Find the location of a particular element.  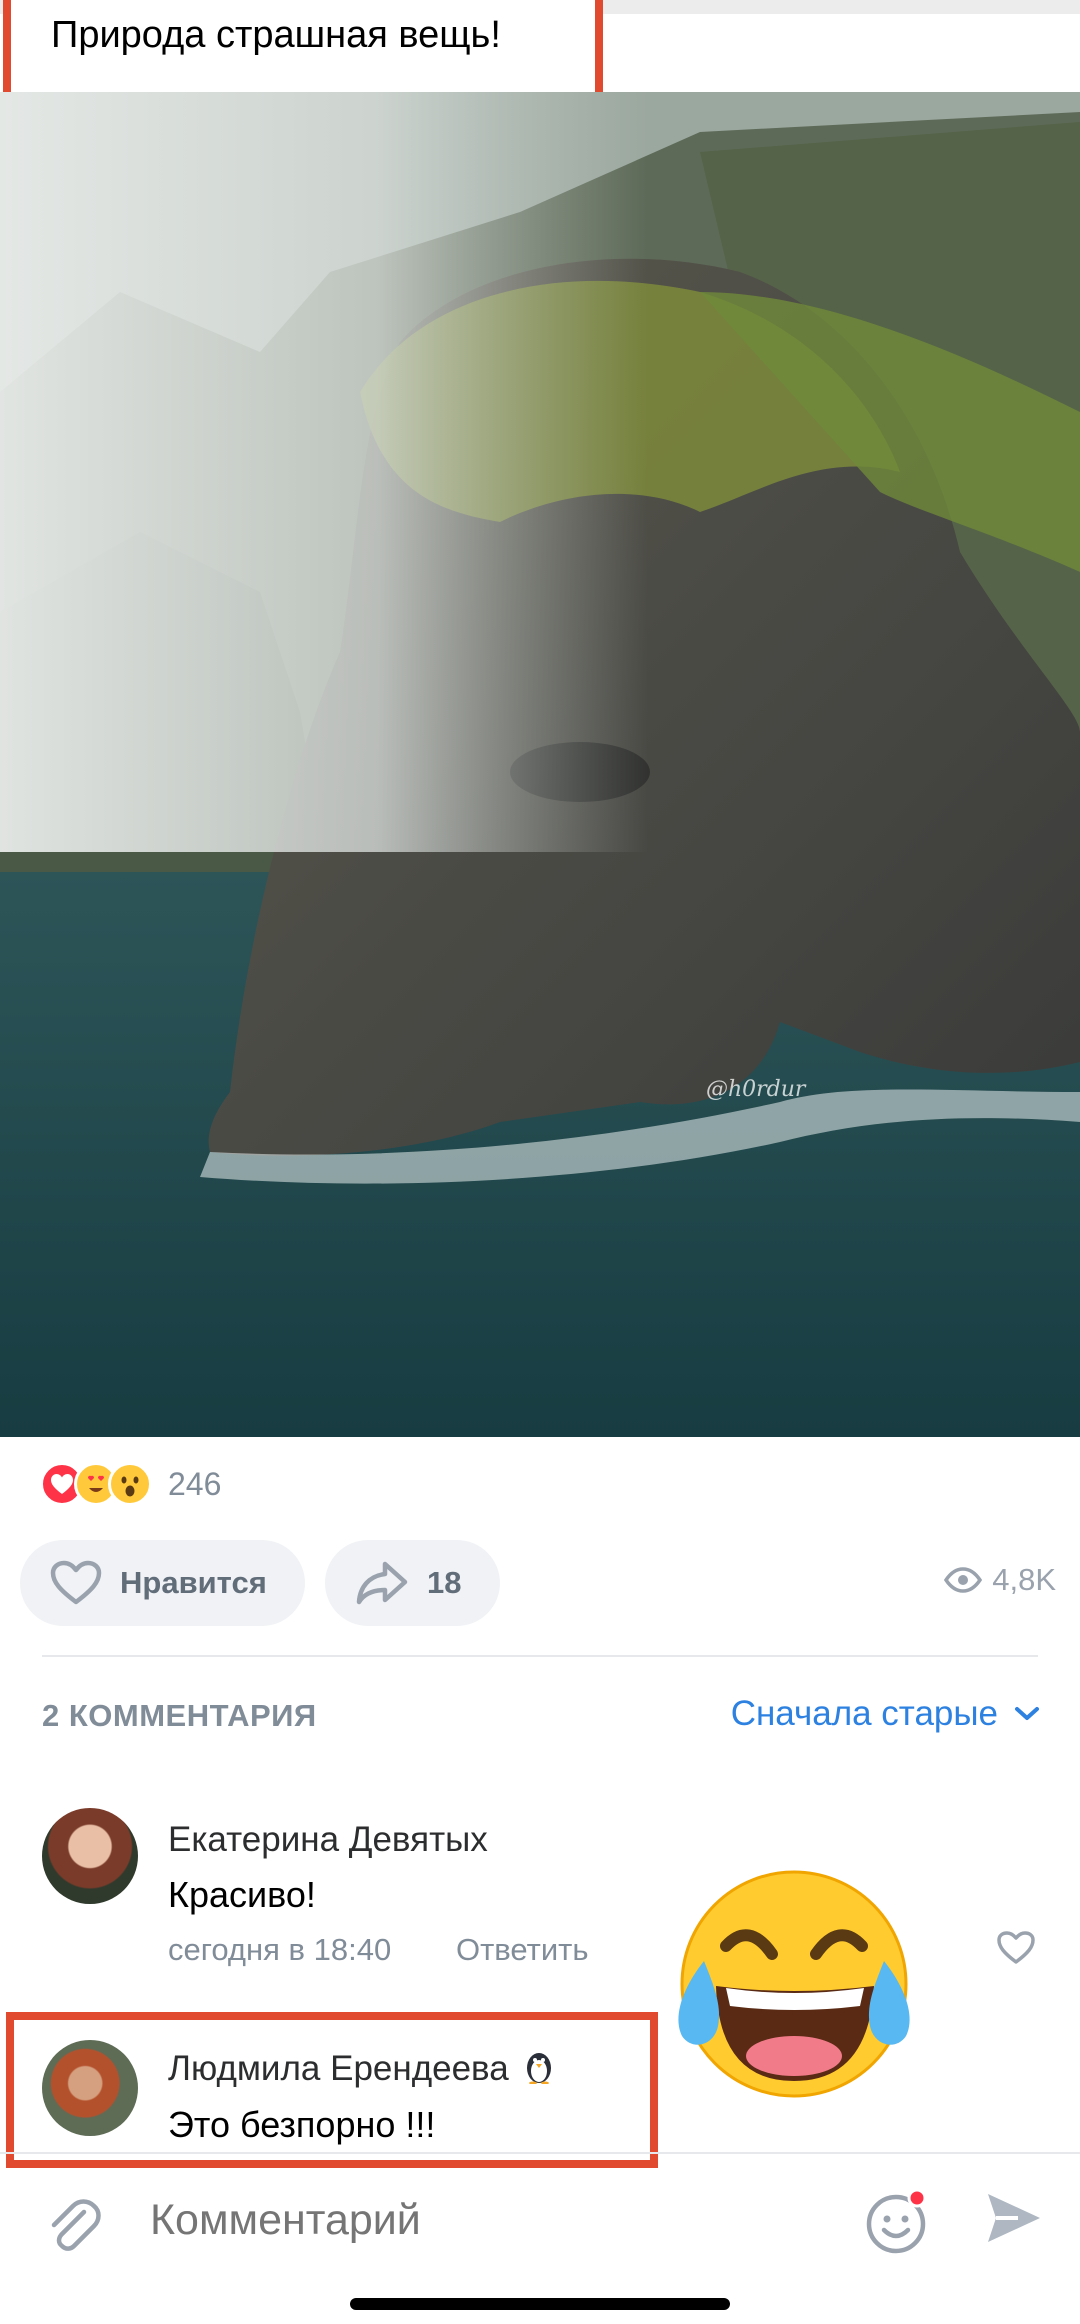

attach-button is located at coordinates (74, 2228).